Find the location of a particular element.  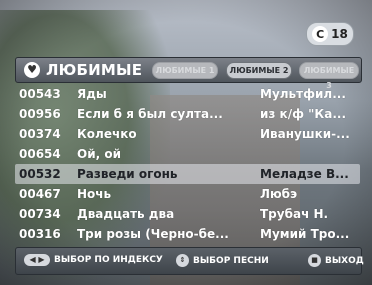

counter-value: 18 is located at coordinates (339, 34).